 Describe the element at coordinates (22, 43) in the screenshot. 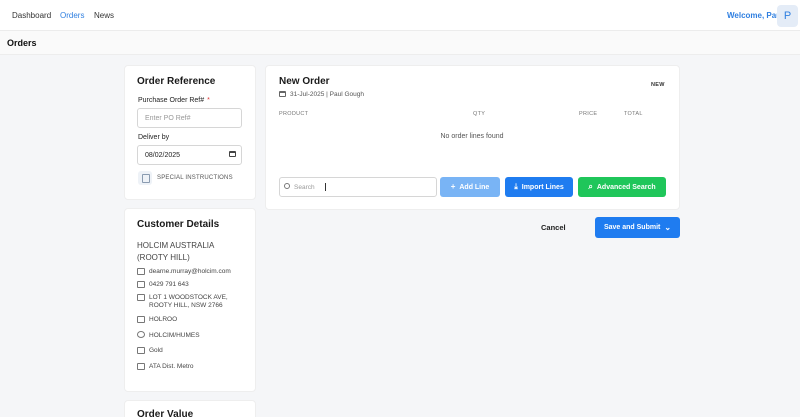

I see `page-title: Orders` at that location.